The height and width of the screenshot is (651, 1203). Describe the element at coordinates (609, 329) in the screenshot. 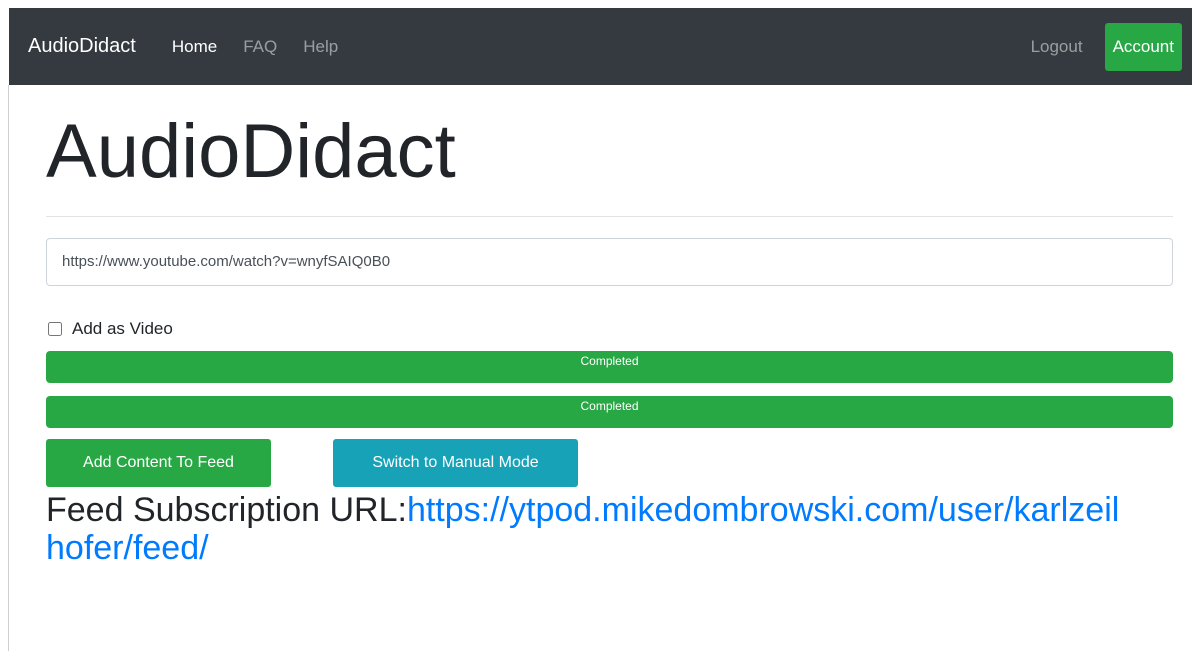

I see `add-as-video-row: Add as Video` at that location.